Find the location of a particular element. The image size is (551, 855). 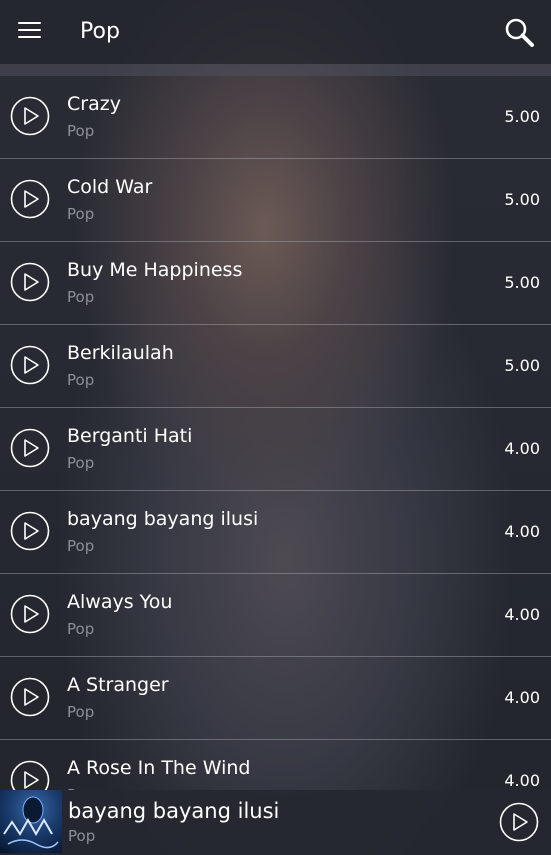

song-list-item: Always You Pop 4.00 is located at coordinates (275, 615).